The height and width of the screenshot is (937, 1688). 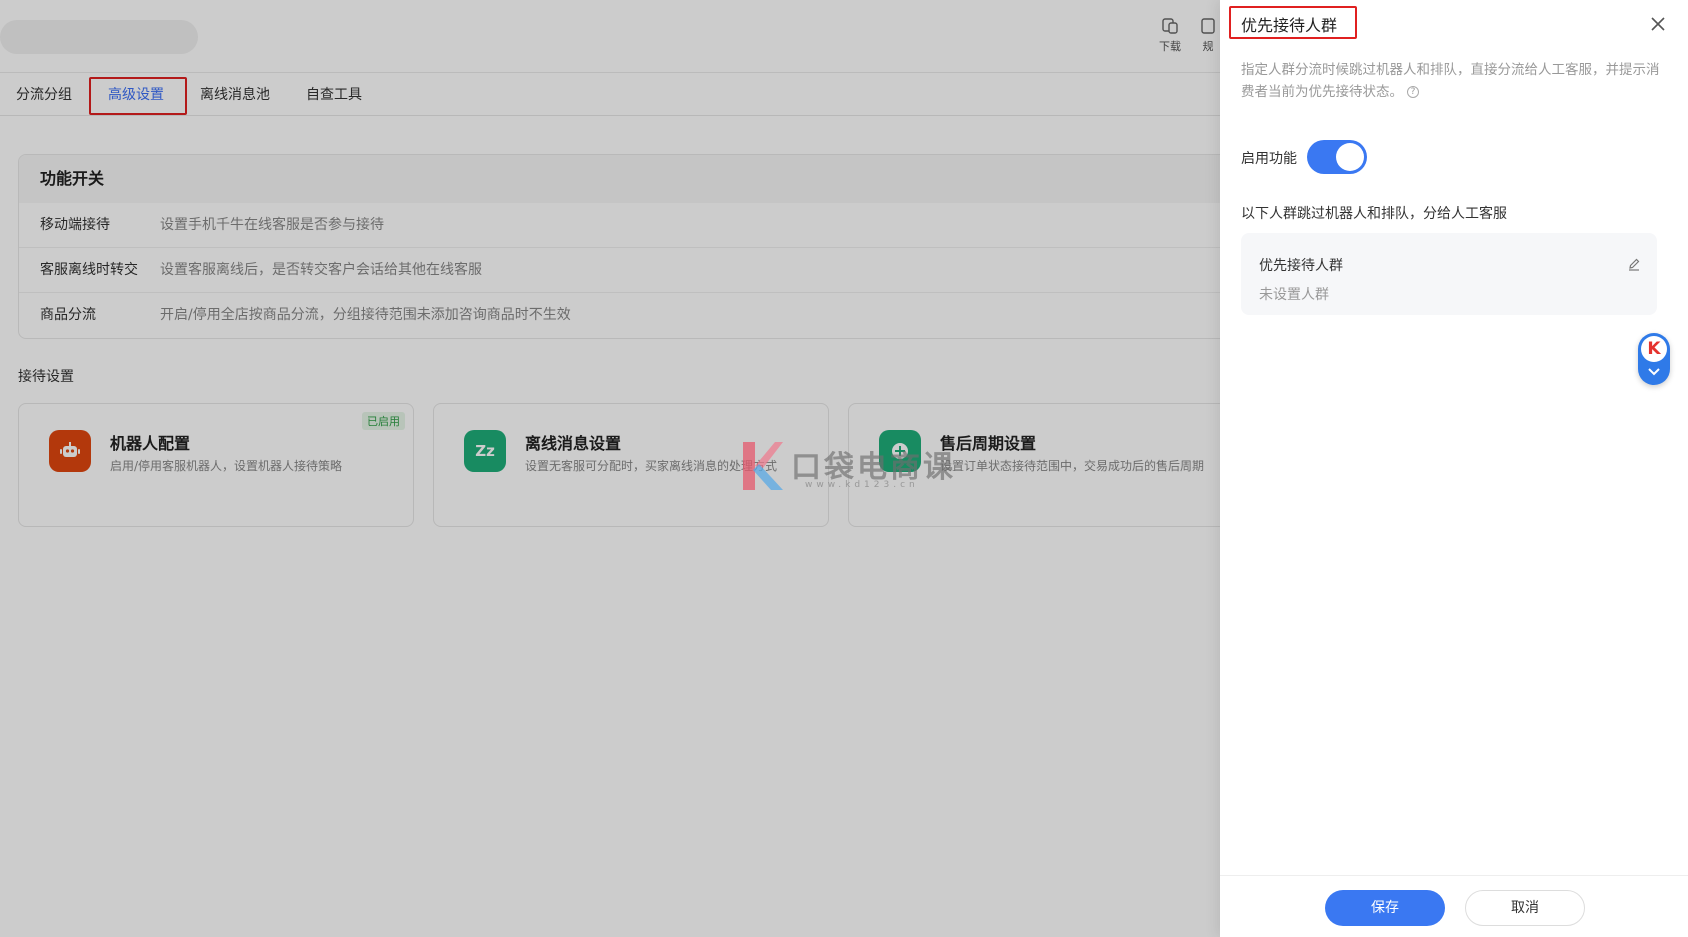 I want to click on cancel-button: 取消, so click(x=1525, y=908).